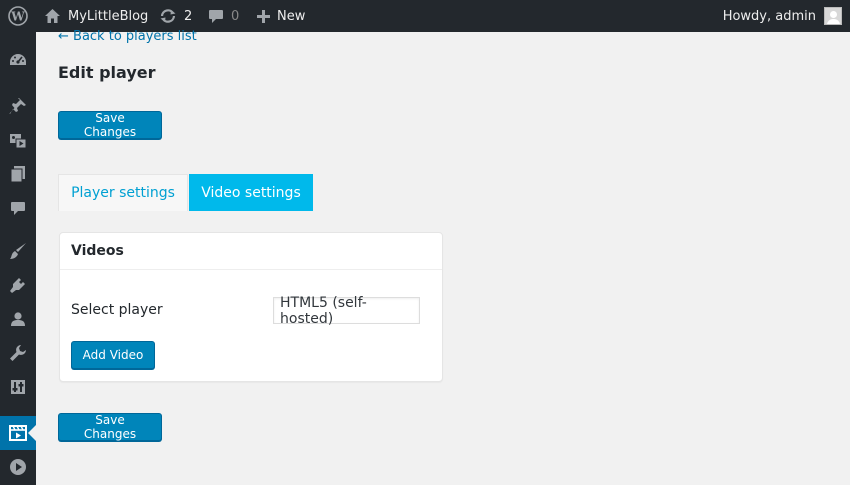  What do you see at coordinates (110, 427) in the screenshot?
I see `save-changes-button-bottom: Save Changes` at bounding box center [110, 427].